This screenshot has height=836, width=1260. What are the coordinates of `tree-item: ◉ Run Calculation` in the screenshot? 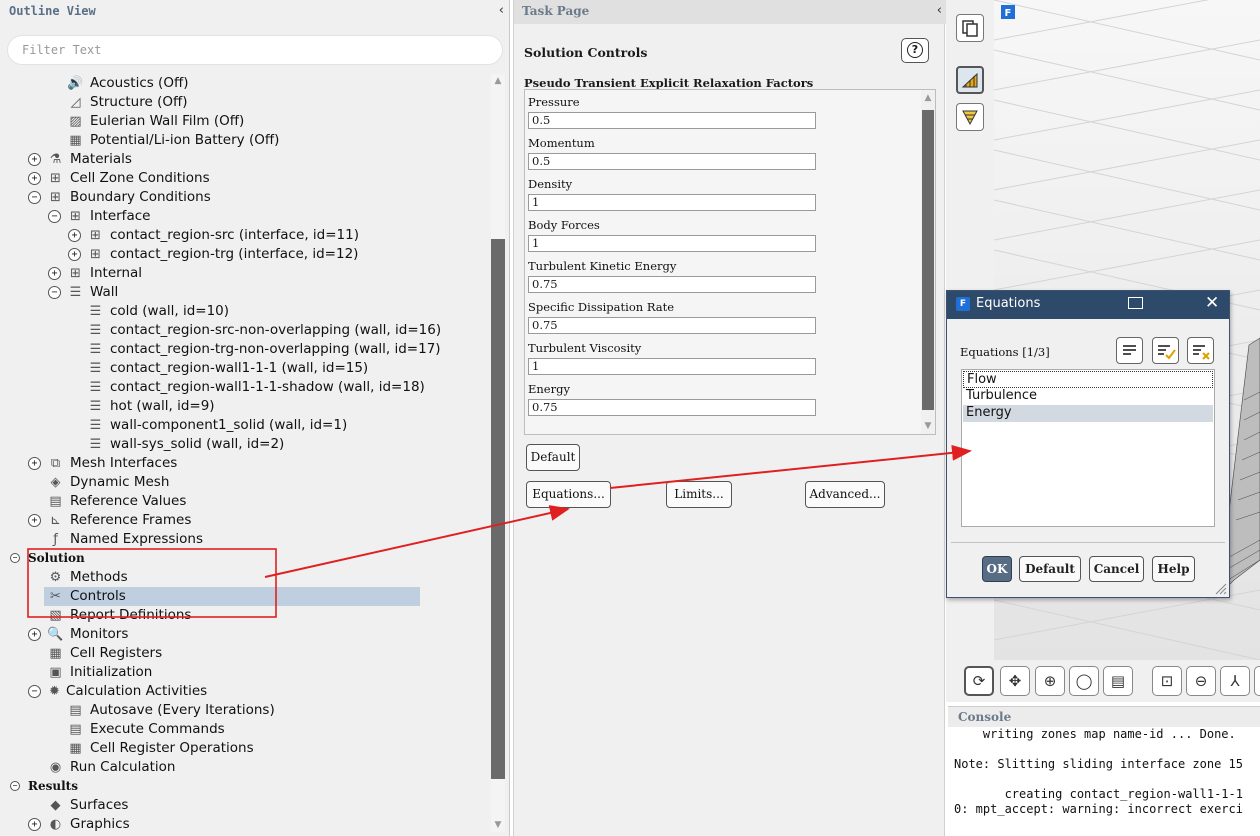 It's located at (244, 767).